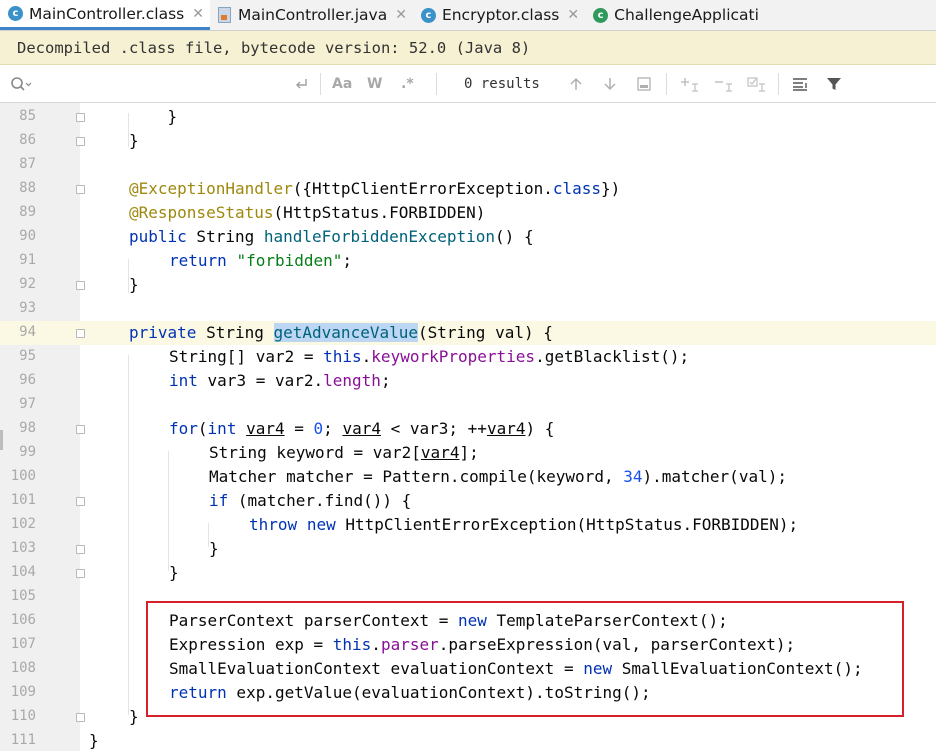 Image resolution: width=936 pixels, height=753 pixels. Describe the element at coordinates (610, 84) in the screenshot. I see `arrow-down-icon` at that location.